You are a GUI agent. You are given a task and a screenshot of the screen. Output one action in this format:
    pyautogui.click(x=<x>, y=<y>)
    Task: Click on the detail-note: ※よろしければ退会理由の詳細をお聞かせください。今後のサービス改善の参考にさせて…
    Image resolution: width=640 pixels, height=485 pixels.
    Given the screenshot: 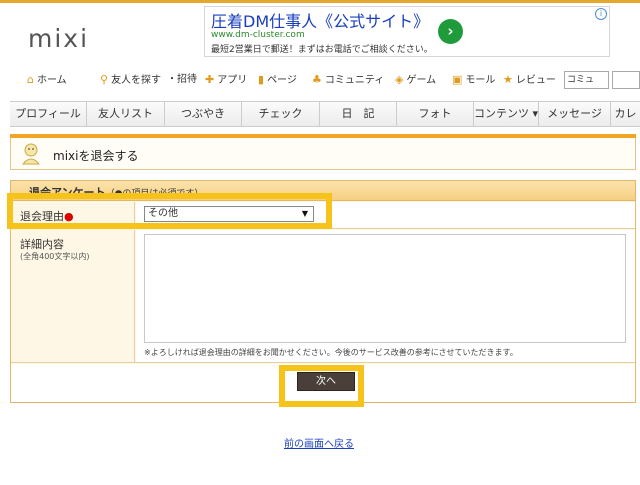 What is the action you would take?
    pyautogui.click(x=331, y=352)
    